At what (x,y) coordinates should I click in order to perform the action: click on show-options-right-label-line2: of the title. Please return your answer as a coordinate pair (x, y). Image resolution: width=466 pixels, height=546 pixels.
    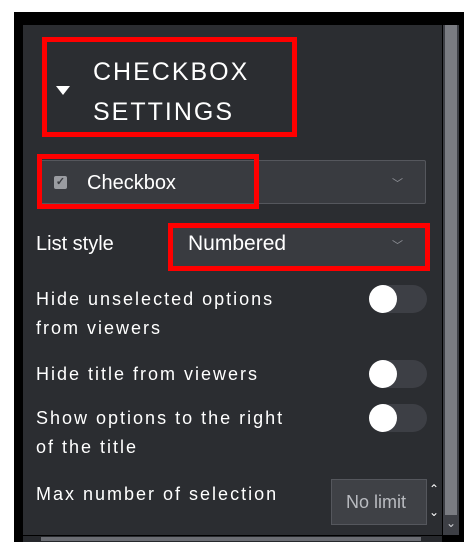
    Looking at the image, I should click on (87, 447).